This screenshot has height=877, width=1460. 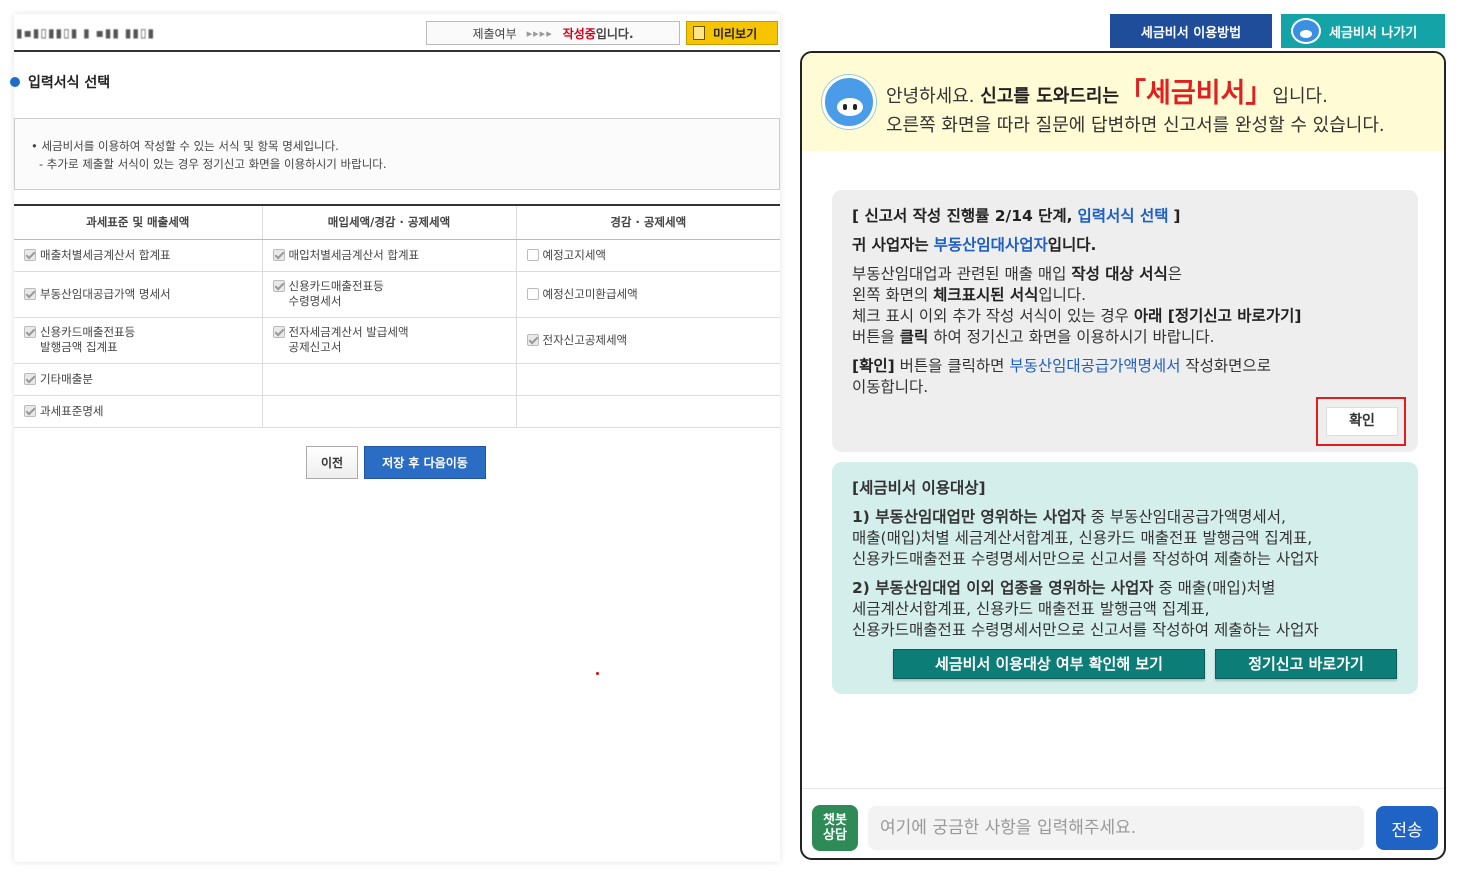 What do you see at coordinates (579, 33) in the screenshot?
I see `status-value: 작성중` at bounding box center [579, 33].